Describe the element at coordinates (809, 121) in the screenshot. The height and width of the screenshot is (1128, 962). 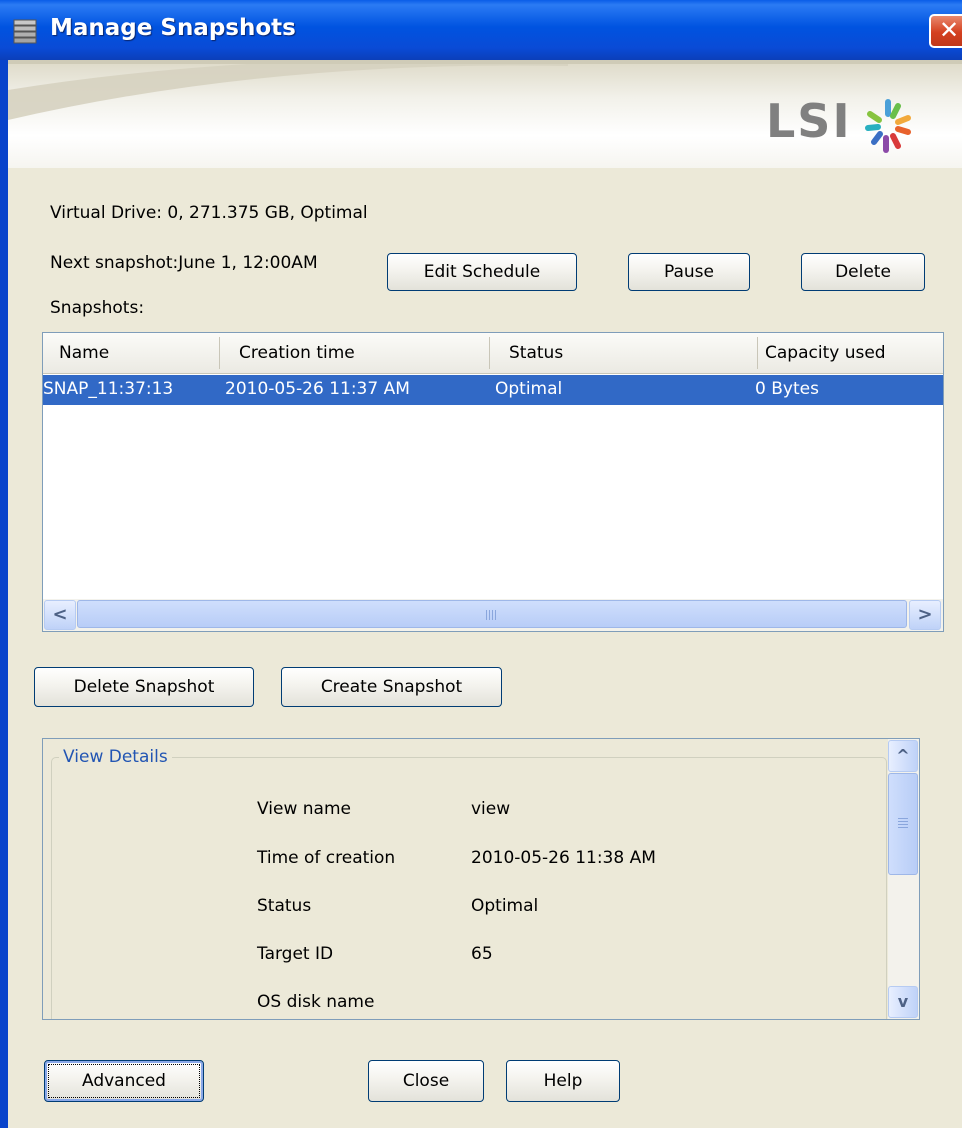
I see `lsi-logo-text: LSI` at that location.